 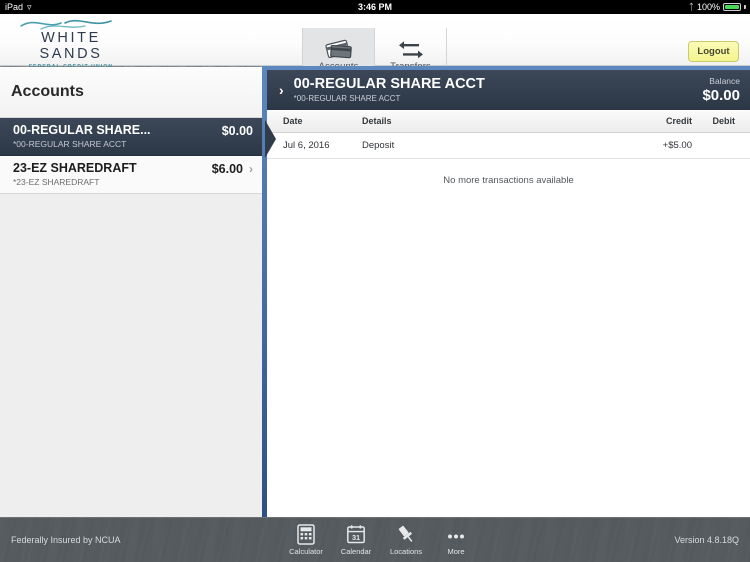 I want to click on svg-text: 31, so click(x=356, y=537).